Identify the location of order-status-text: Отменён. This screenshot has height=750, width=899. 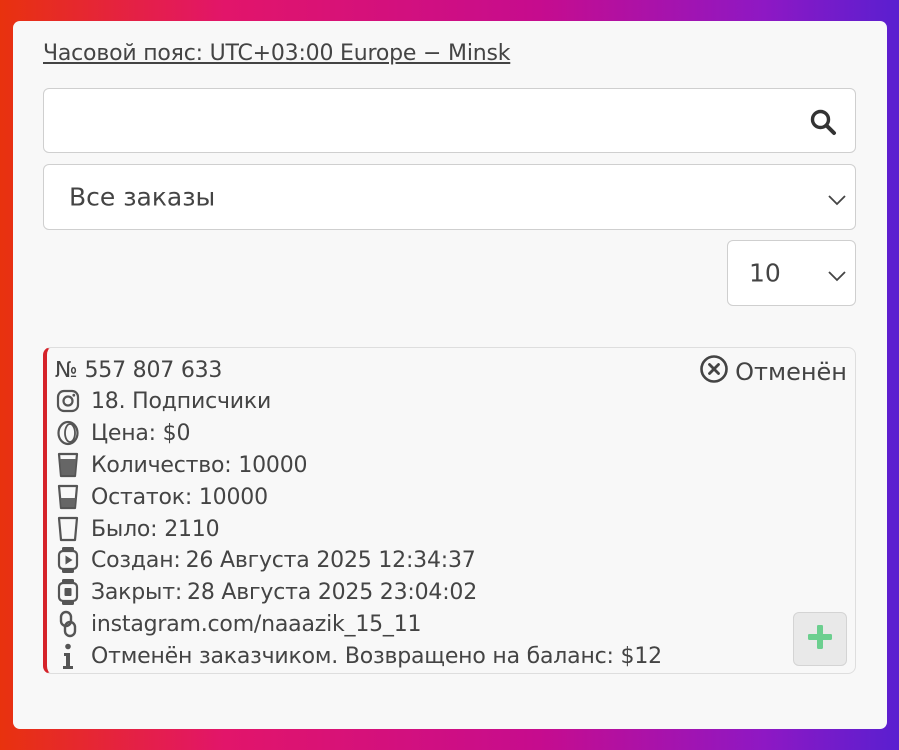
(791, 372).